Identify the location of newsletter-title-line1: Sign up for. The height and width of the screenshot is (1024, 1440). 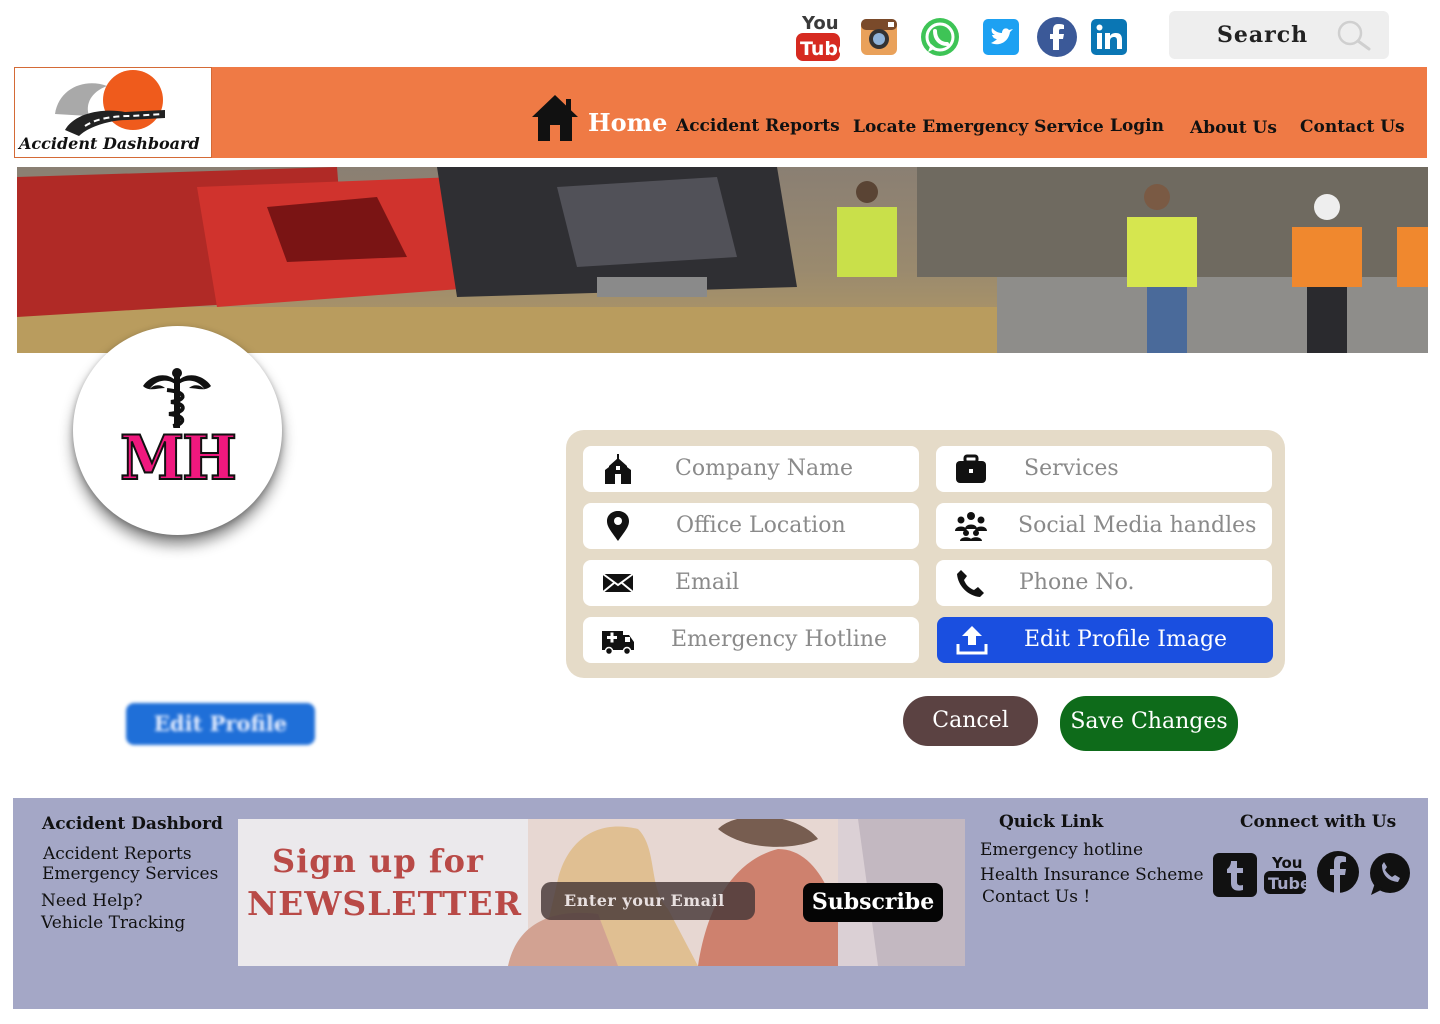
(378, 861).